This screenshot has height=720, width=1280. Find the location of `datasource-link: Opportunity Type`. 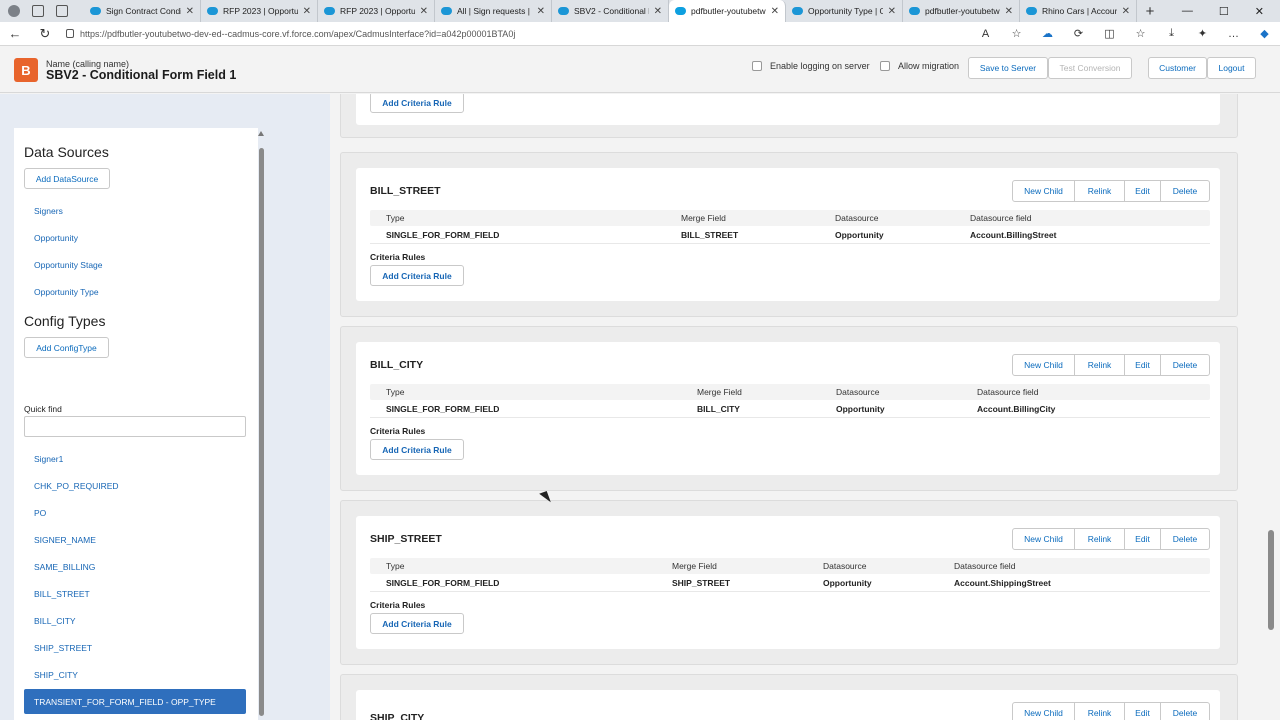

datasource-link: Opportunity Type is located at coordinates (66, 292).